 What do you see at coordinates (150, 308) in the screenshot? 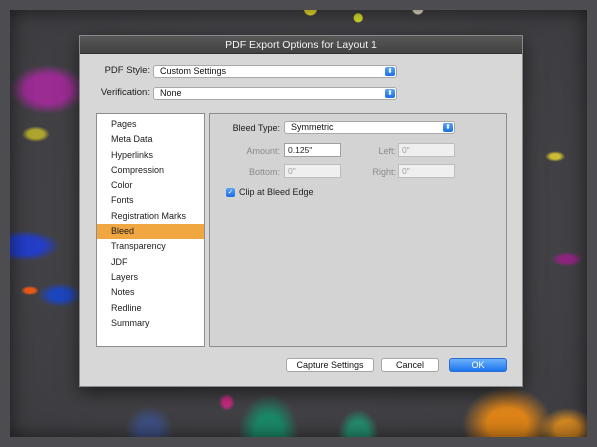
I see `sidebar-item-redline: Redline` at bounding box center [150, 308].